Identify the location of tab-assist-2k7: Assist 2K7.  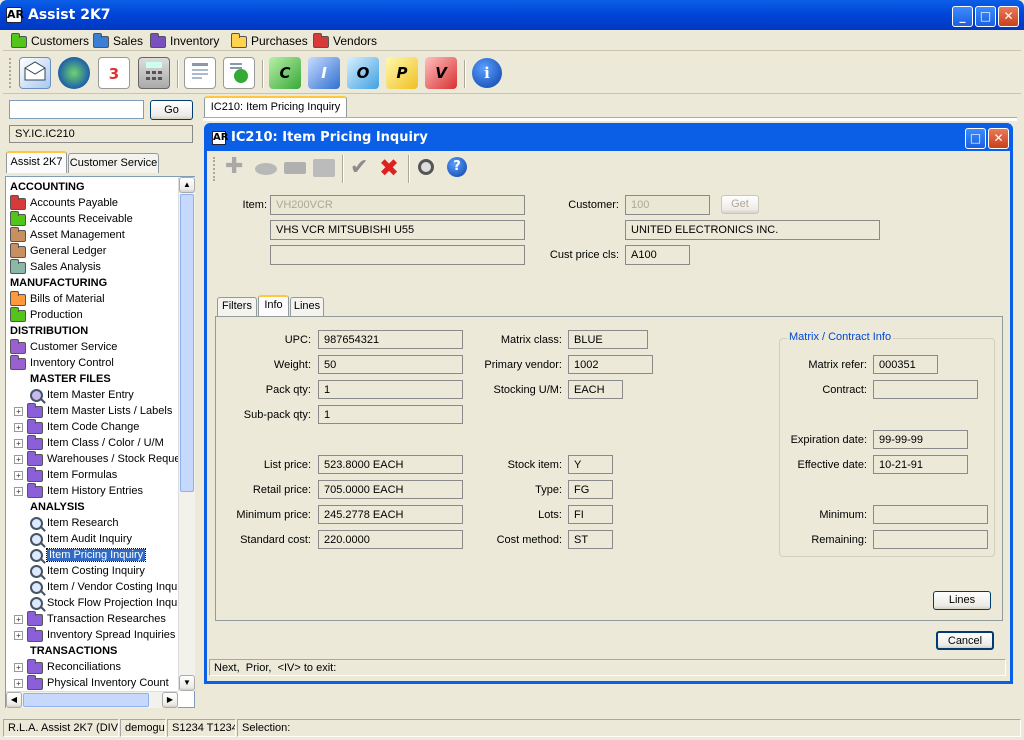
(36, 162).